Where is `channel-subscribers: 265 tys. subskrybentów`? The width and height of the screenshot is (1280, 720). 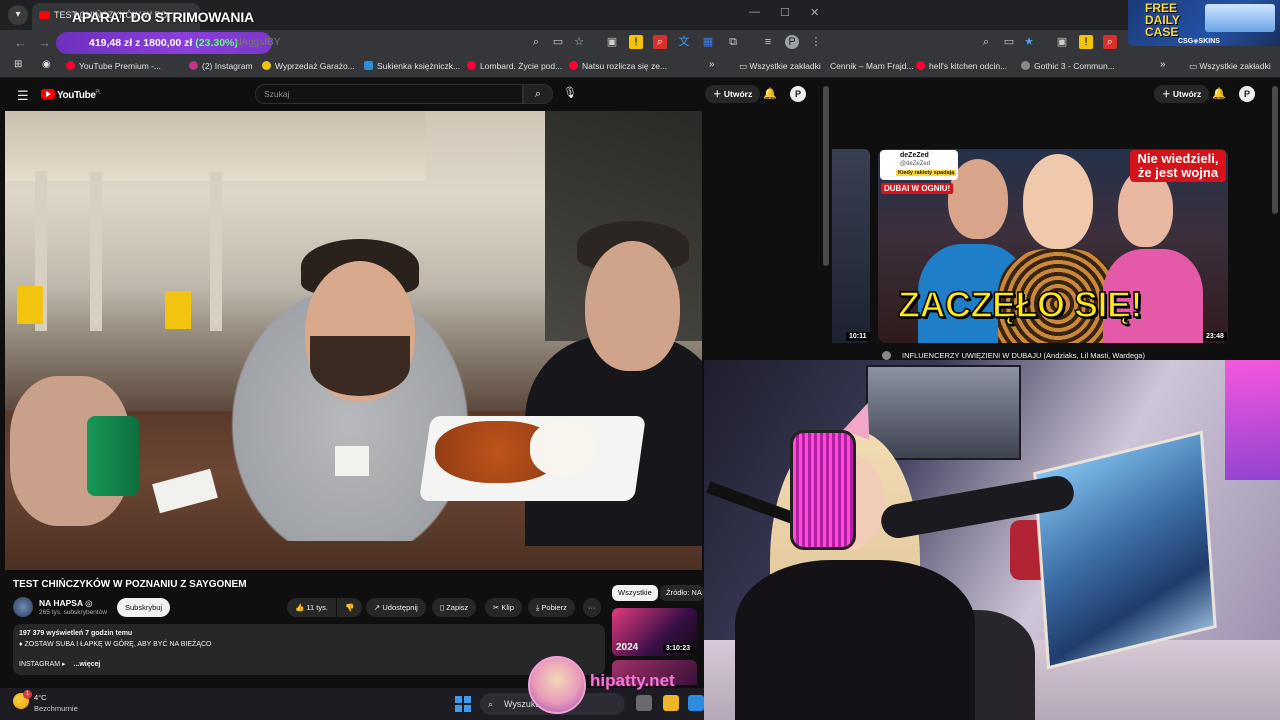
channel-subscribers: 265 tys. subskrybentów is located at coordinates (73, 612).